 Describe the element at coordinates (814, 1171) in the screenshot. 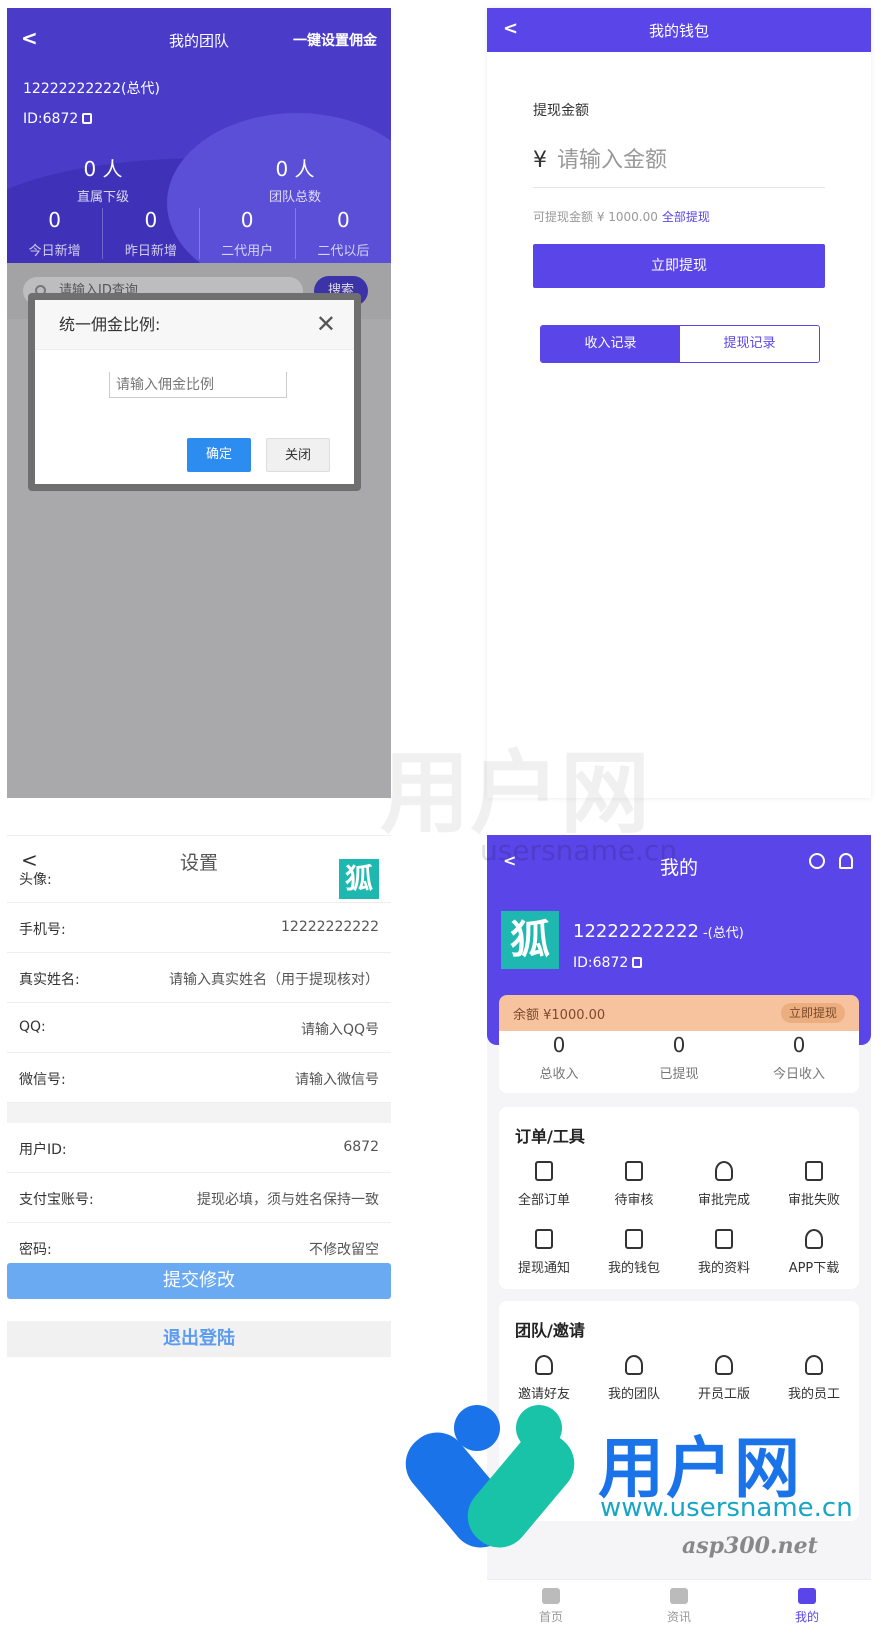

I see `cross-doc-icon` at that location.